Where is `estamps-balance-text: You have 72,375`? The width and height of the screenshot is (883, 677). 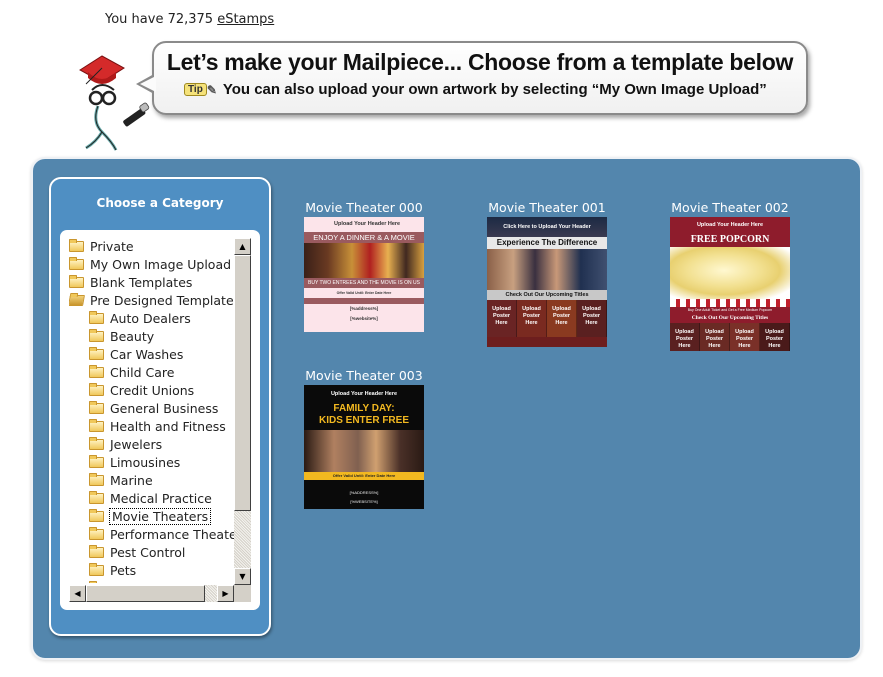
estamps-balance-text: You have 72,375 is located at coordinates (159, 19).